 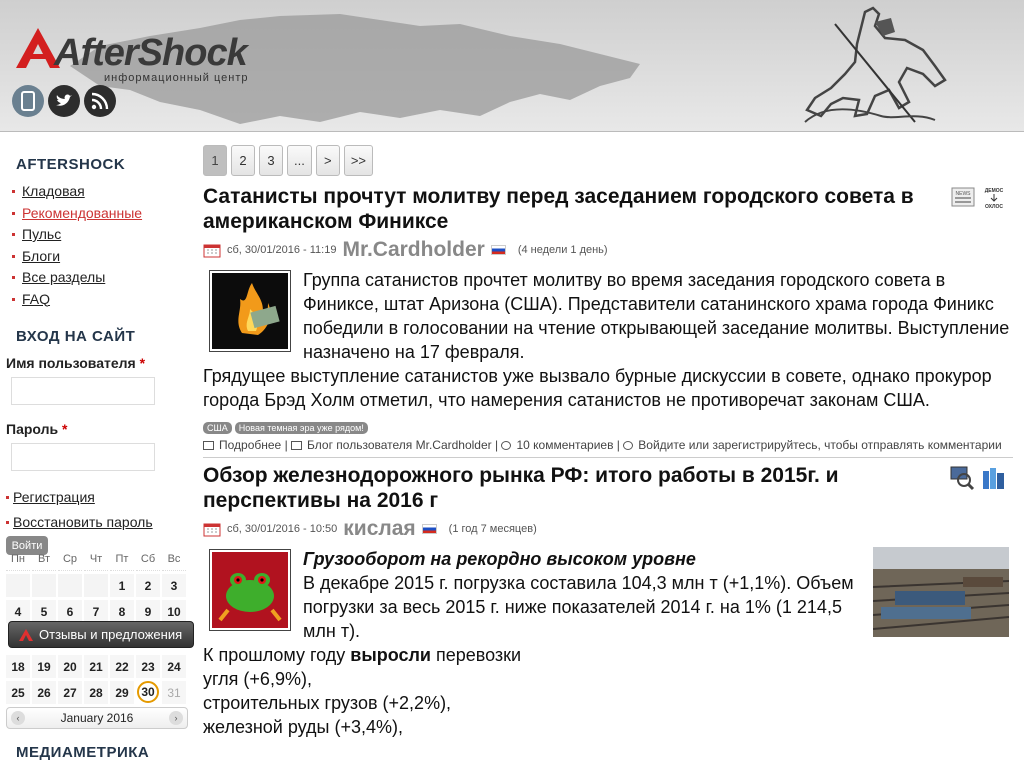 What do you see at coordinates (962, 478) in the screenshot?
I see `magnifier-icon` at bounding box center [962, 478].